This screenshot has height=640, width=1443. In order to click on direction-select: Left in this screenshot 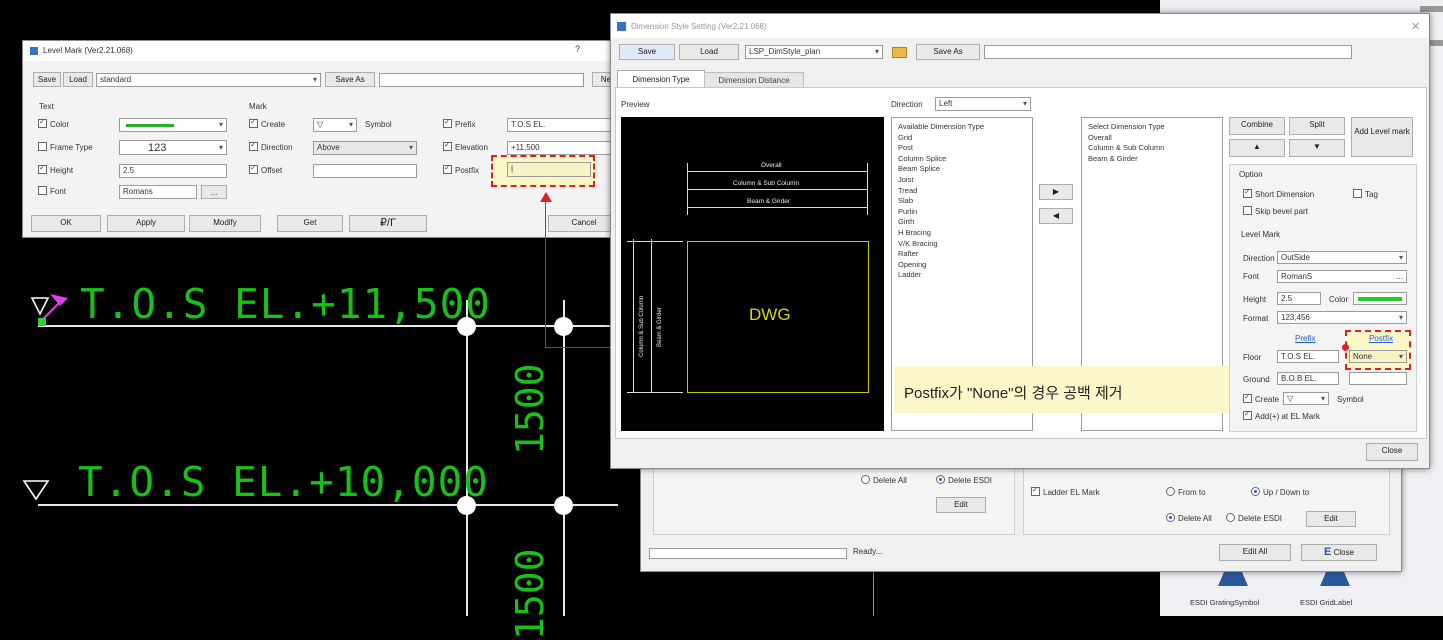, I will do `click(983, 104)`.